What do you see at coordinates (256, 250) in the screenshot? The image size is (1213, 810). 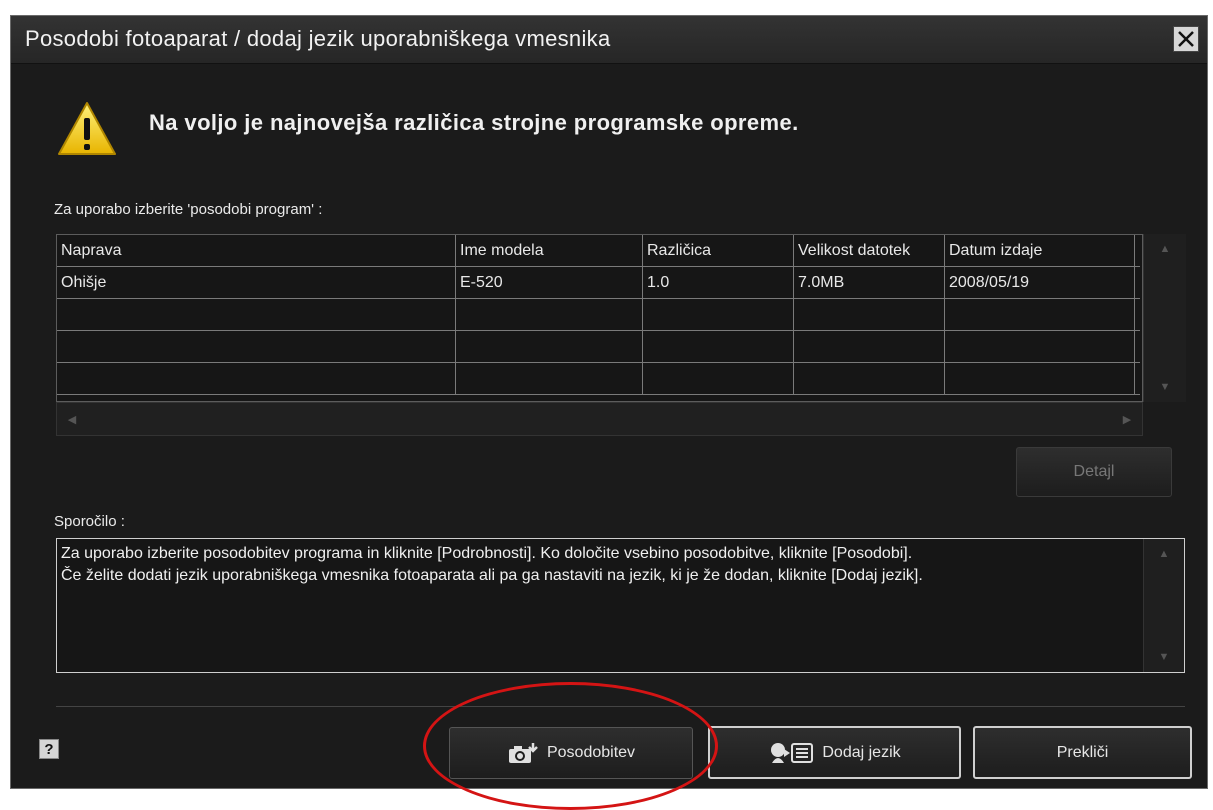 I see `column-header: Naprava` at bounding box center [256, 250].